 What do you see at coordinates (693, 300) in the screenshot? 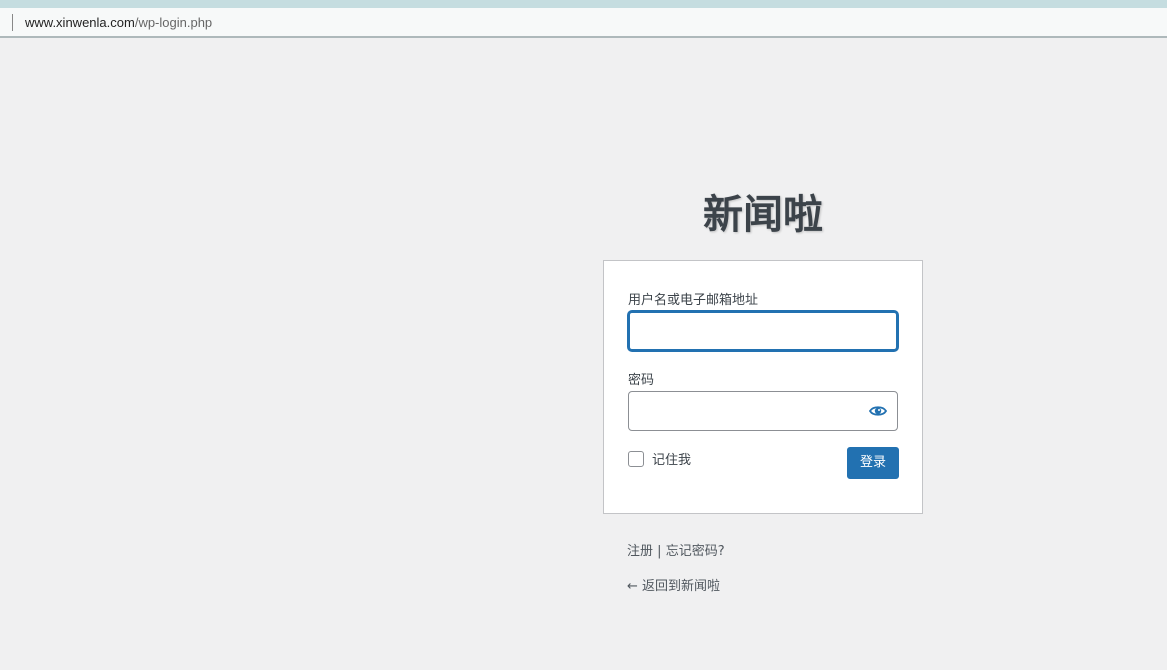
I see `username-label: 用户名或电子邮箱地址` at bounding box center [693, 300].